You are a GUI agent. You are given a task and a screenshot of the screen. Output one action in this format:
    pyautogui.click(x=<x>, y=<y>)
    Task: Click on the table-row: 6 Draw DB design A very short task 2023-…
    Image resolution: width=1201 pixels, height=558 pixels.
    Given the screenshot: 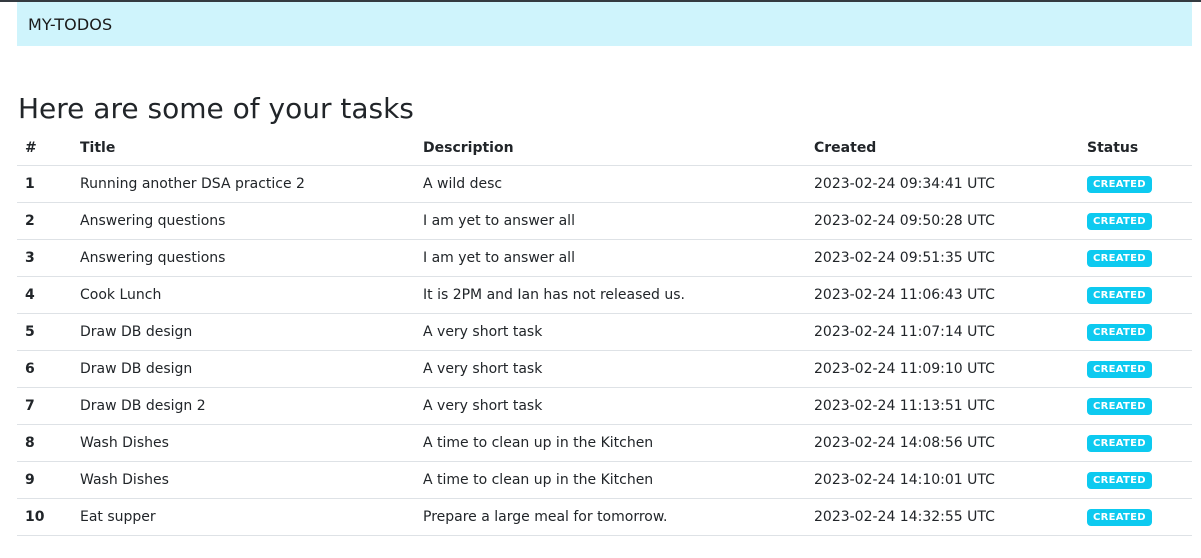 What is the action you would take?
    pyautogui.click(x=604, y=369)
    